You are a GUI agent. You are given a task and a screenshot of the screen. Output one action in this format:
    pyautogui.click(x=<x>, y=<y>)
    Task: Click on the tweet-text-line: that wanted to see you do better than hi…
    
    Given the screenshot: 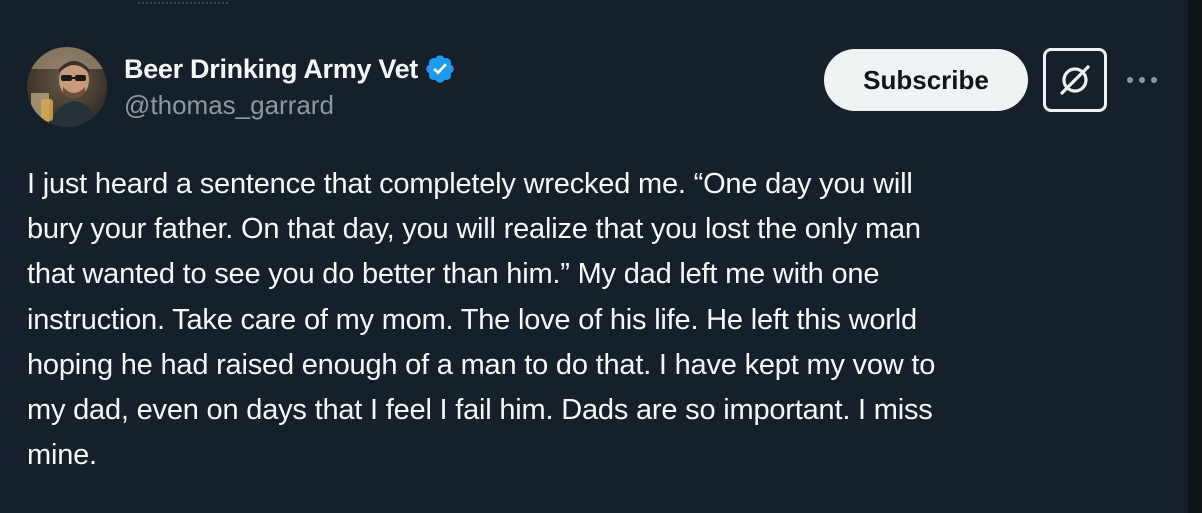 What is the action you would take?
    pyautogui.click(x=453, y=274)
    